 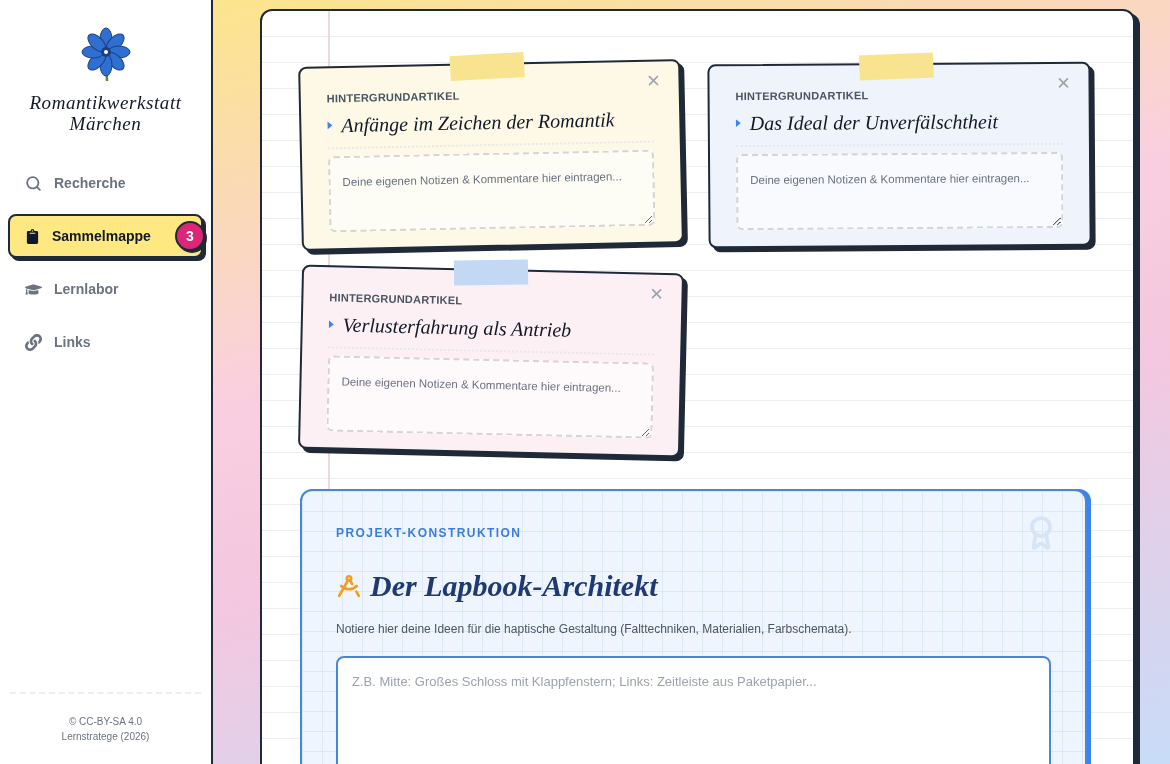 What do you see at coordinates (105, 289) in the screenshot?
I see `sidebar-nav-item: Lernlabor` at bounding box center [105, 289].